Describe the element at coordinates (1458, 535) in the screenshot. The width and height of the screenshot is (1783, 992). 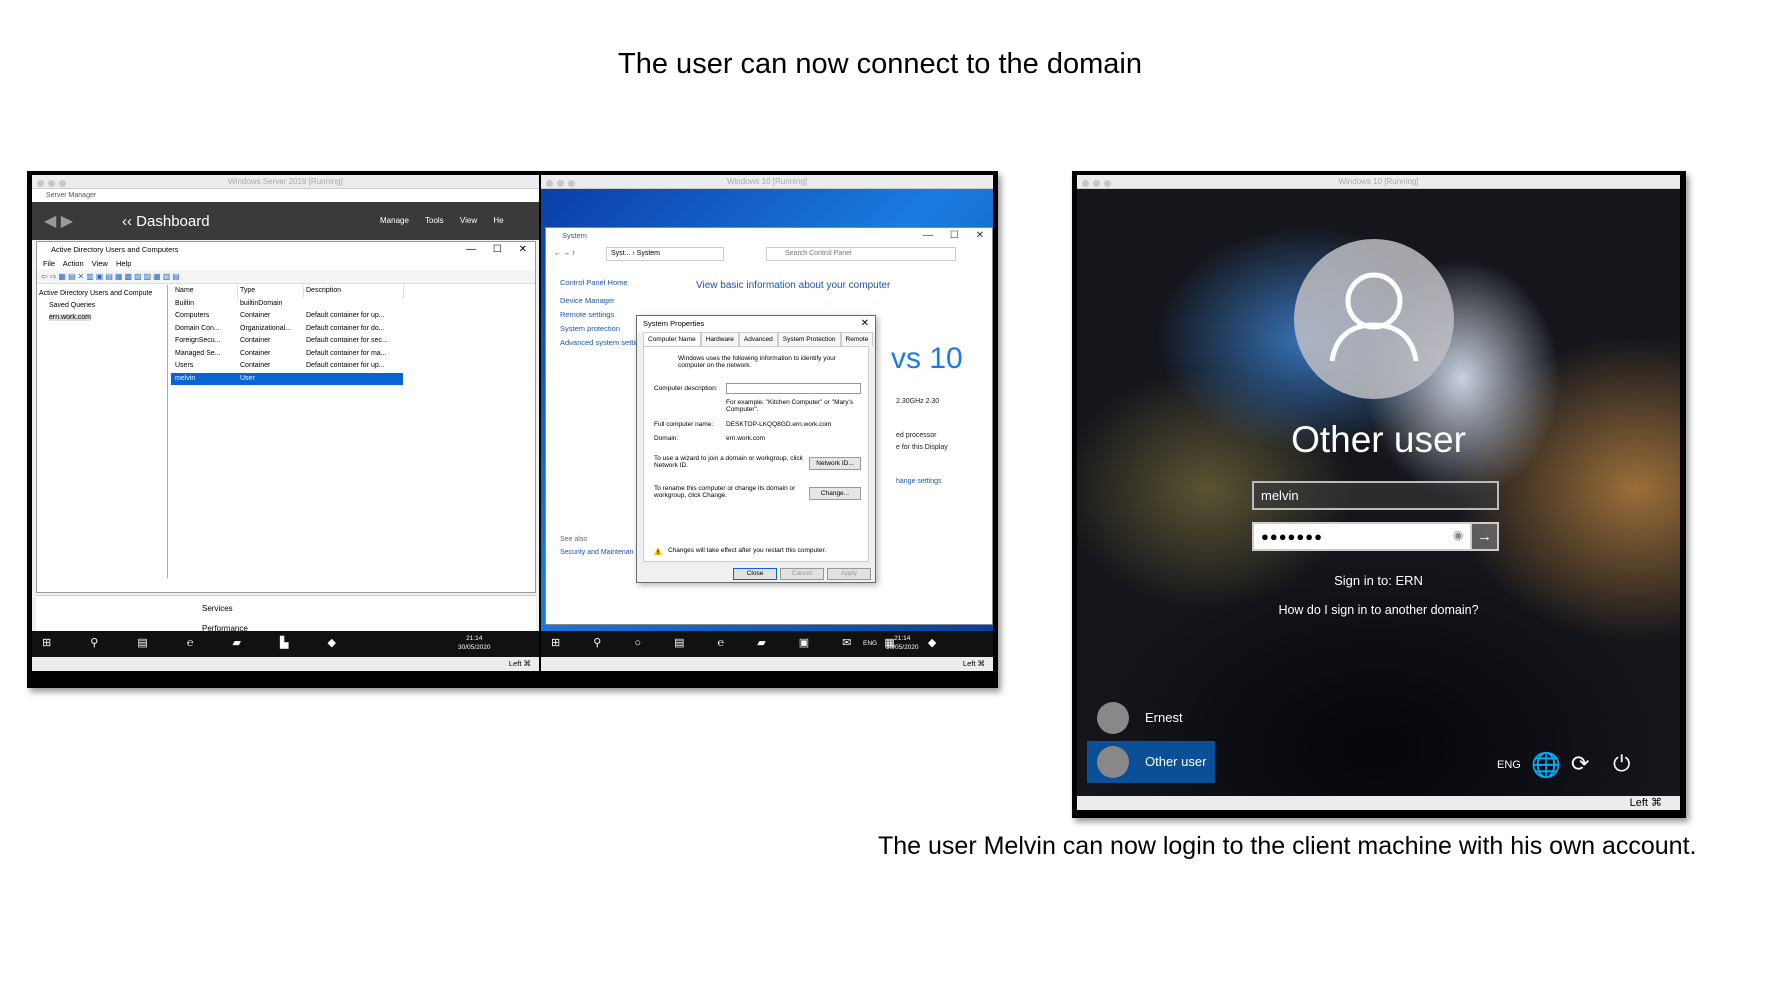
I see `reveal-password-icon: ◉` at that location.